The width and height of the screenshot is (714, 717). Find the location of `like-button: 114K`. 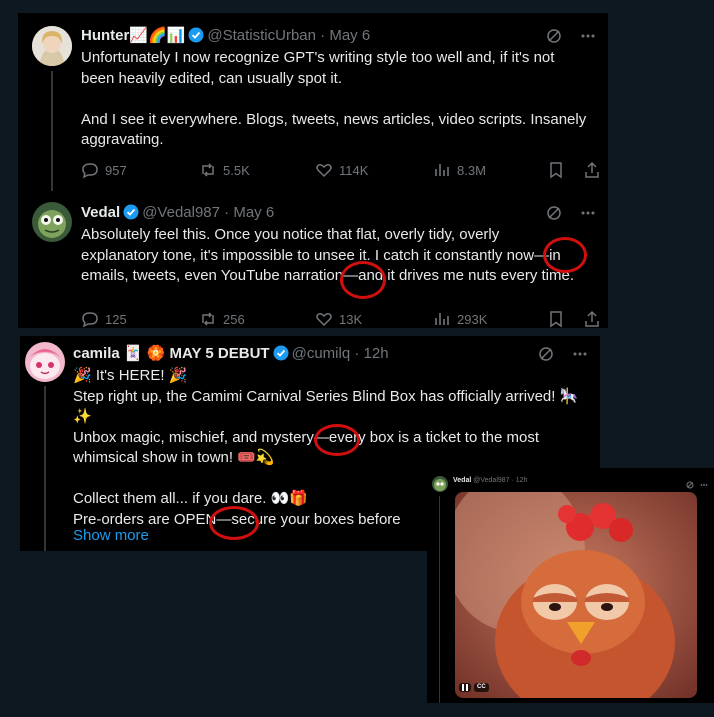

like-button: 114K is located at coordinates (341, 170).